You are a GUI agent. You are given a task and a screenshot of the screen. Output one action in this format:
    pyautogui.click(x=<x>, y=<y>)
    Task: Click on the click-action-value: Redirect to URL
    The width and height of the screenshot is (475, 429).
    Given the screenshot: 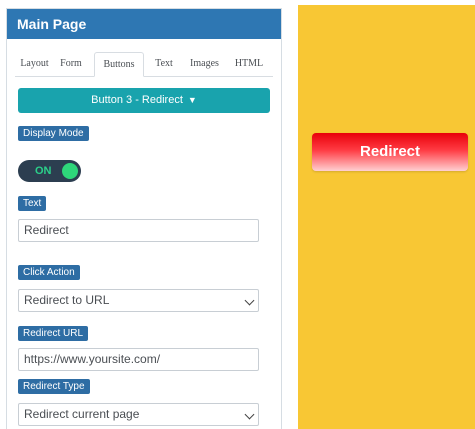 What is the action you would take?
    pyautogui.click(x=67, y=300)
    